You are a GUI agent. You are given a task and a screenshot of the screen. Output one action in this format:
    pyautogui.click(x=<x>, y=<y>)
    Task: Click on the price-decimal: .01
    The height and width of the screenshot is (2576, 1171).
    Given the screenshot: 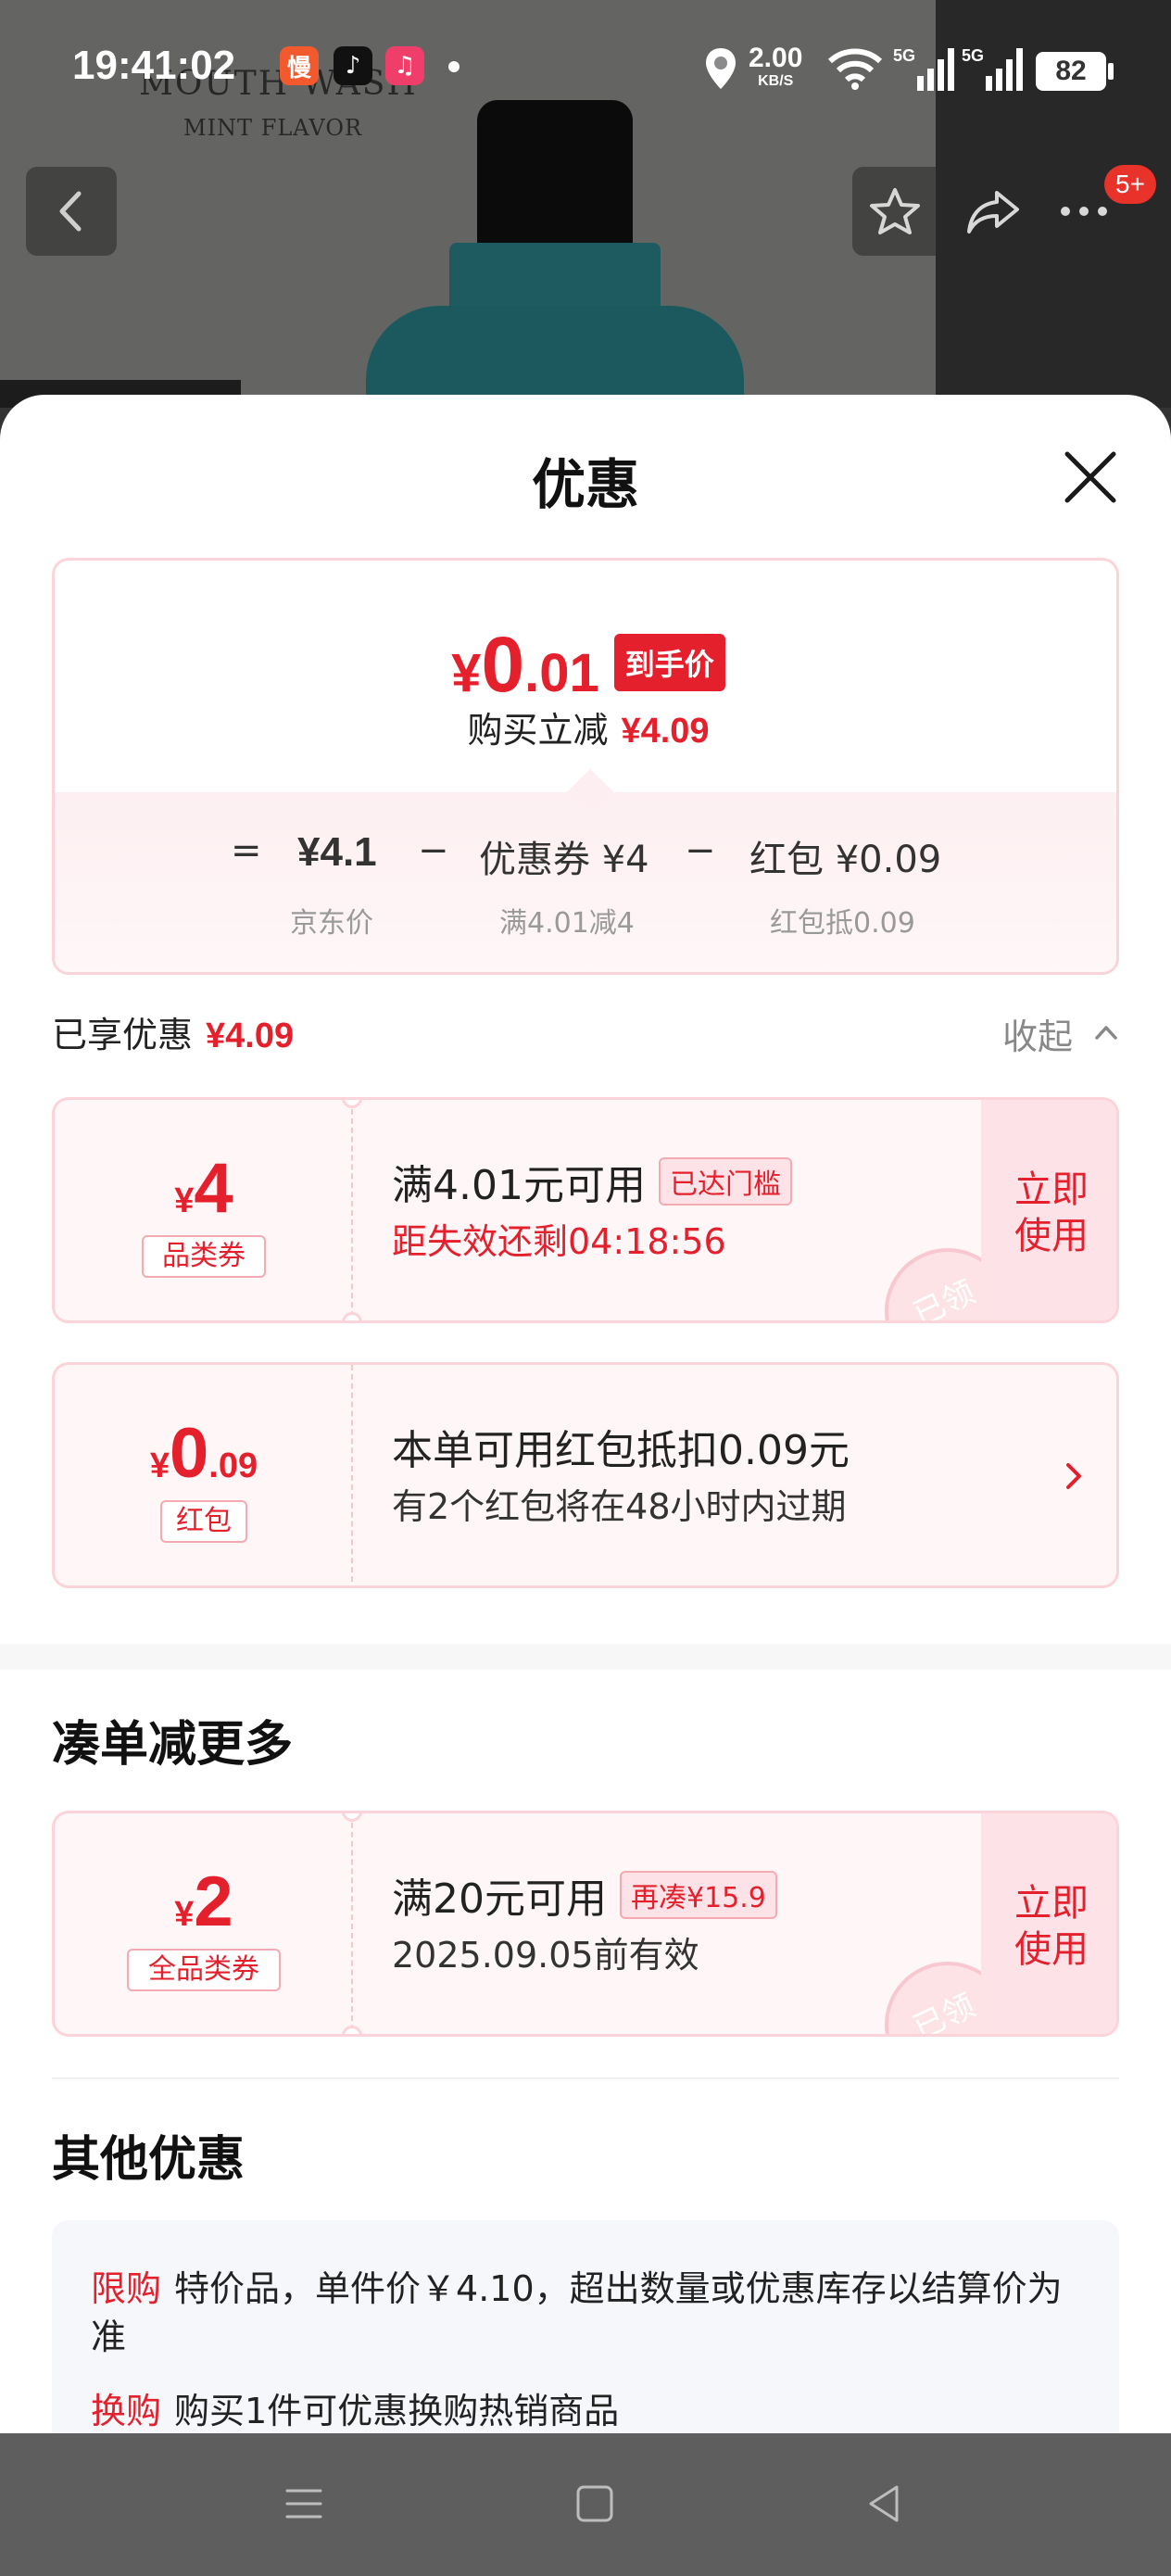 What is the action you would take?
    pyautogui.click(x=562, y=673)
    